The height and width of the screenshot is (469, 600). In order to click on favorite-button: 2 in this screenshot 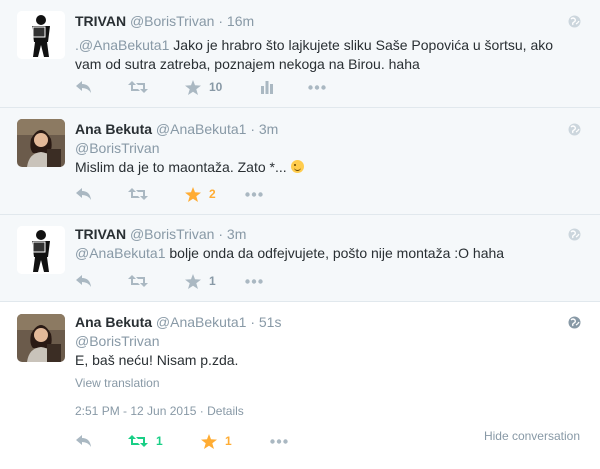, I will do `click(200, 194)`.